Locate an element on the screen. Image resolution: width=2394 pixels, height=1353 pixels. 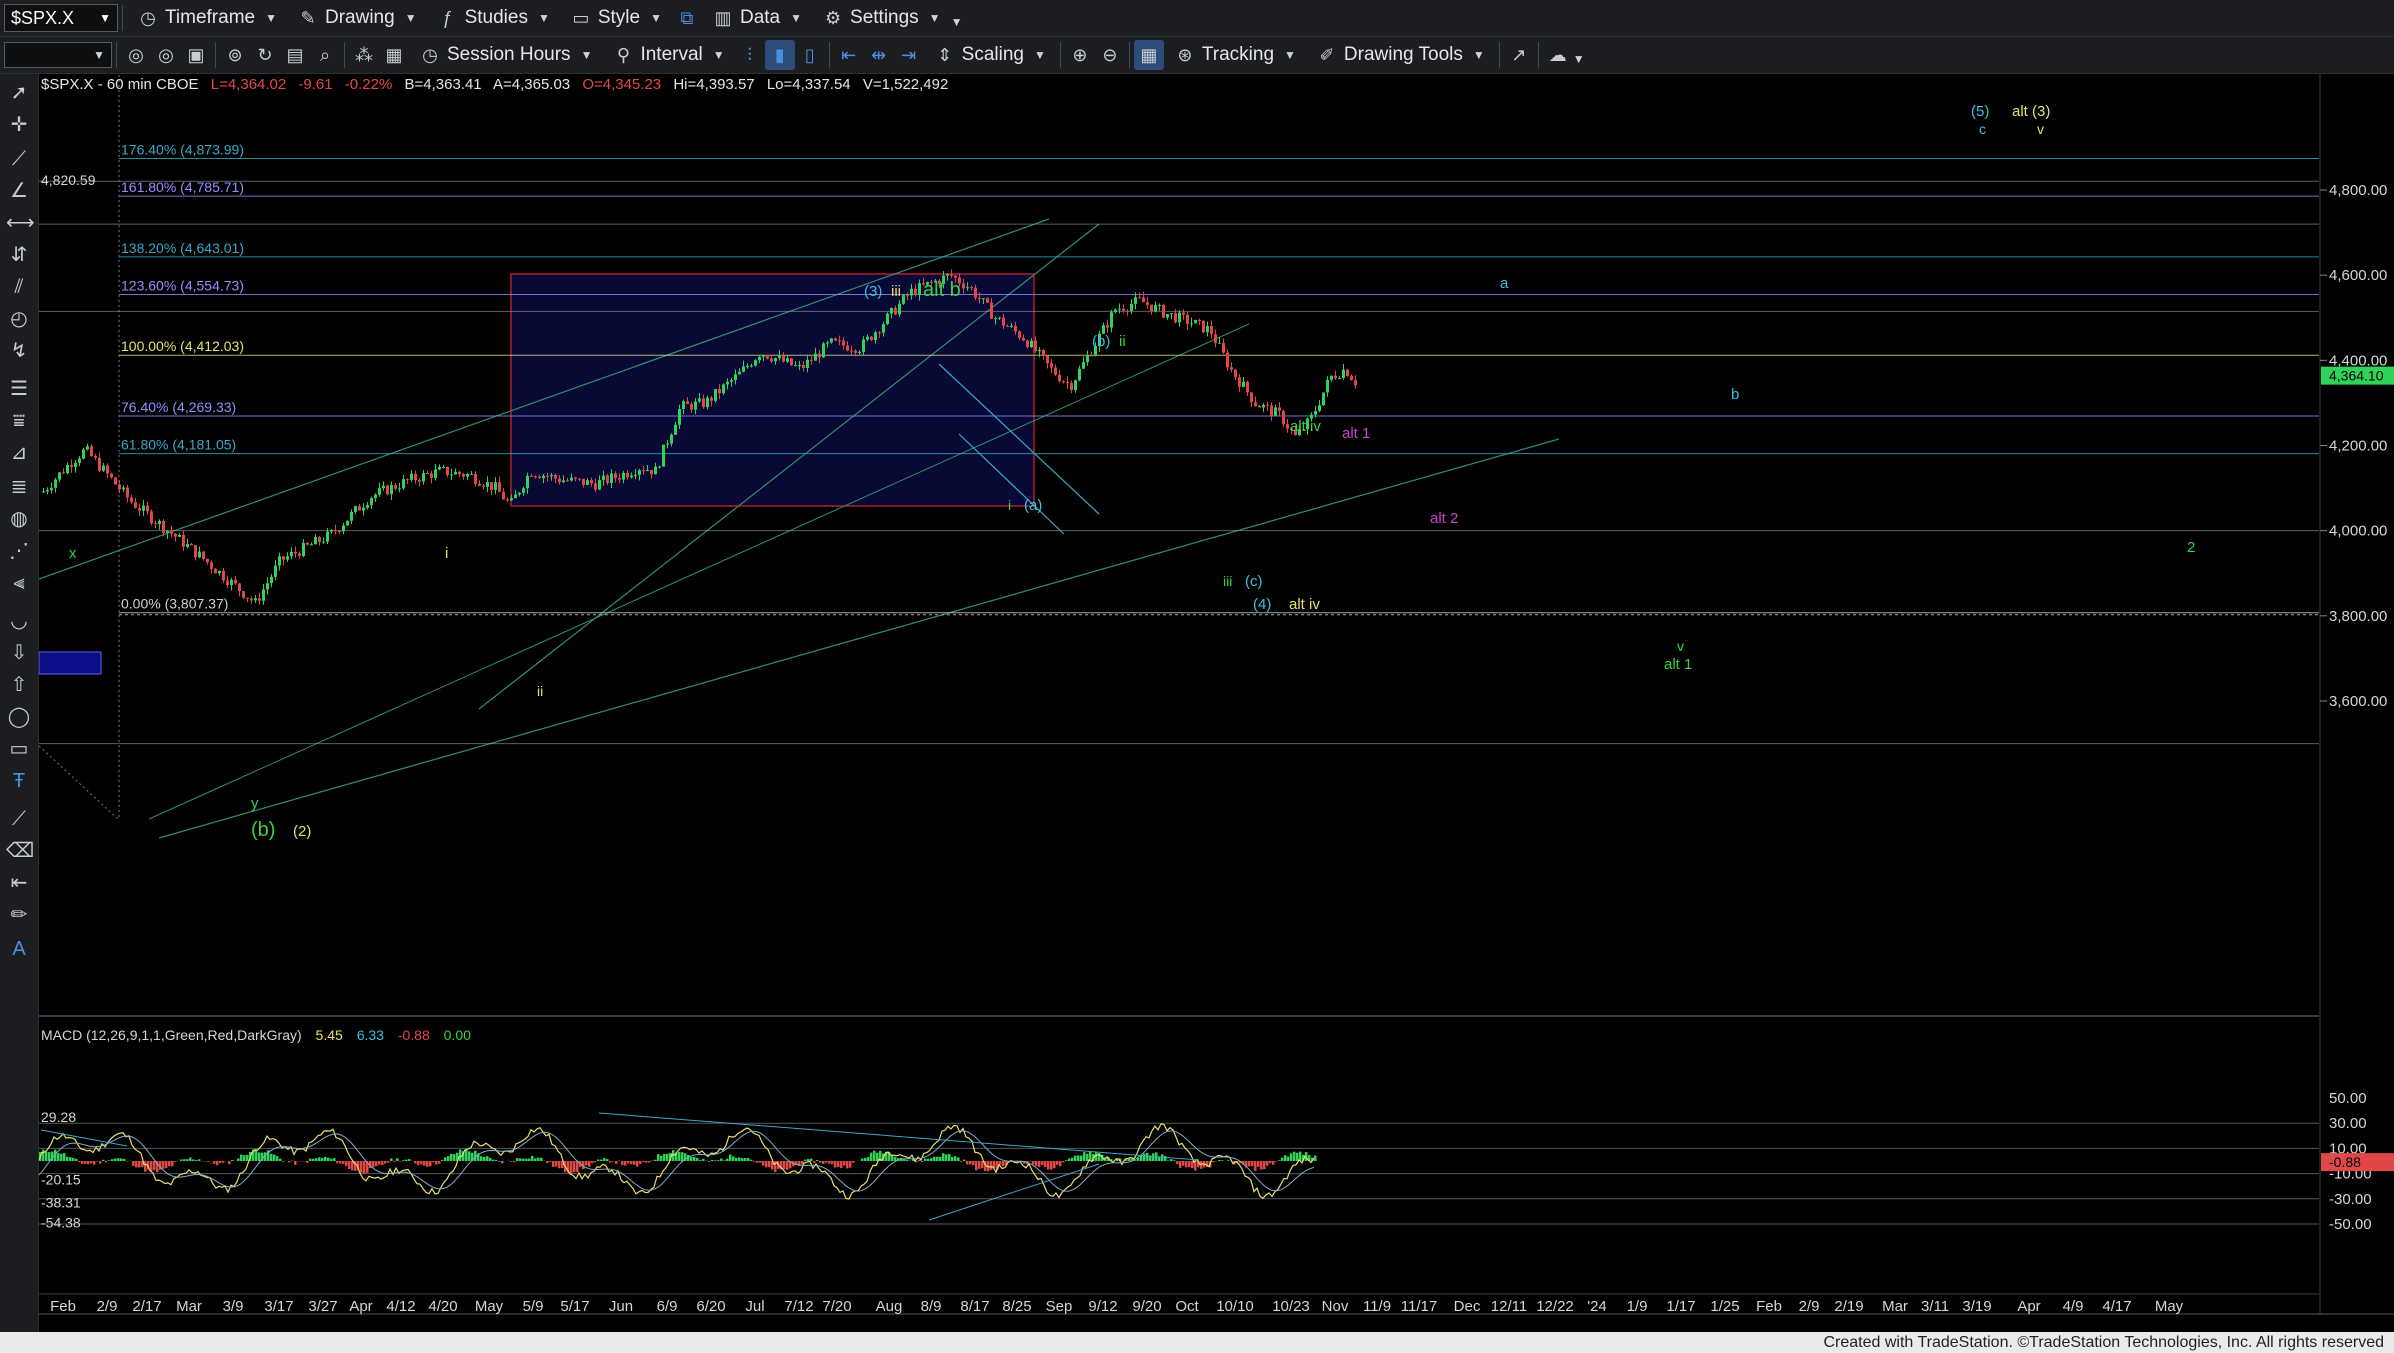
time-axis-label: Aug is located at coordinates (889, 1306).